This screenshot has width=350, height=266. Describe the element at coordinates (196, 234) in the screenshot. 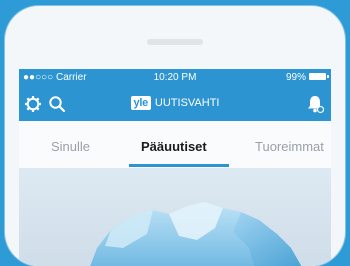

I see `iceberg-image` at that location.